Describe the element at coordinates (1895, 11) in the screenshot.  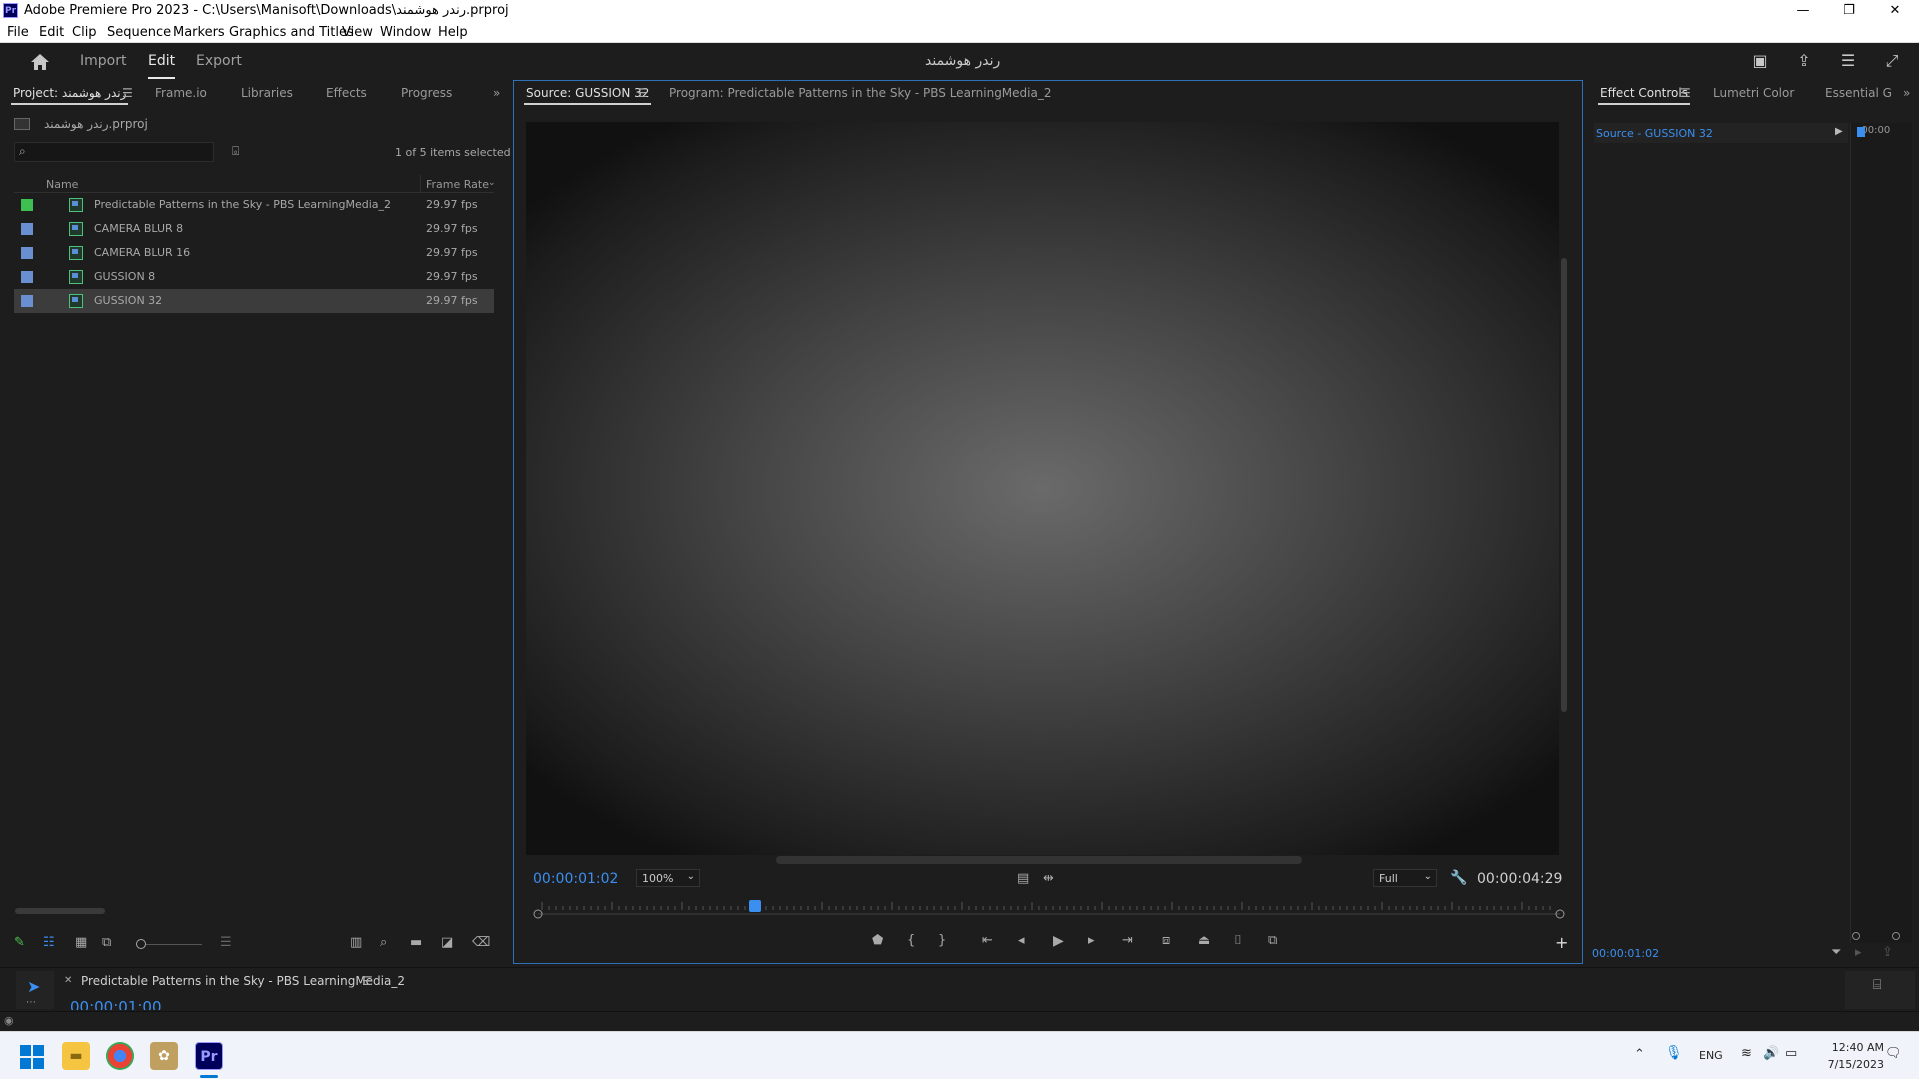
I see `close-button: ✕` at that location.